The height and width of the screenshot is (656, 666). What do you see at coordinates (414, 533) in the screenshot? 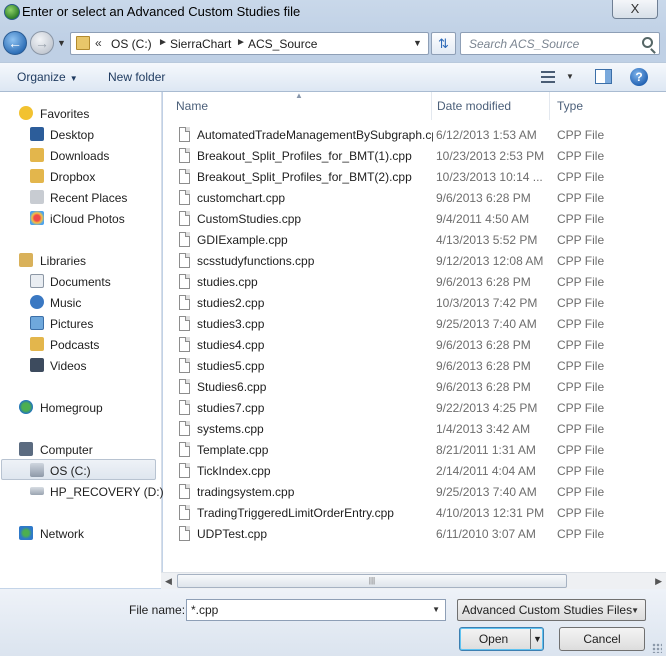
I see `table-row: UDPTest.cpp 6/11/2010 3:07 AM CPP File` at bounding box center [414, 533].